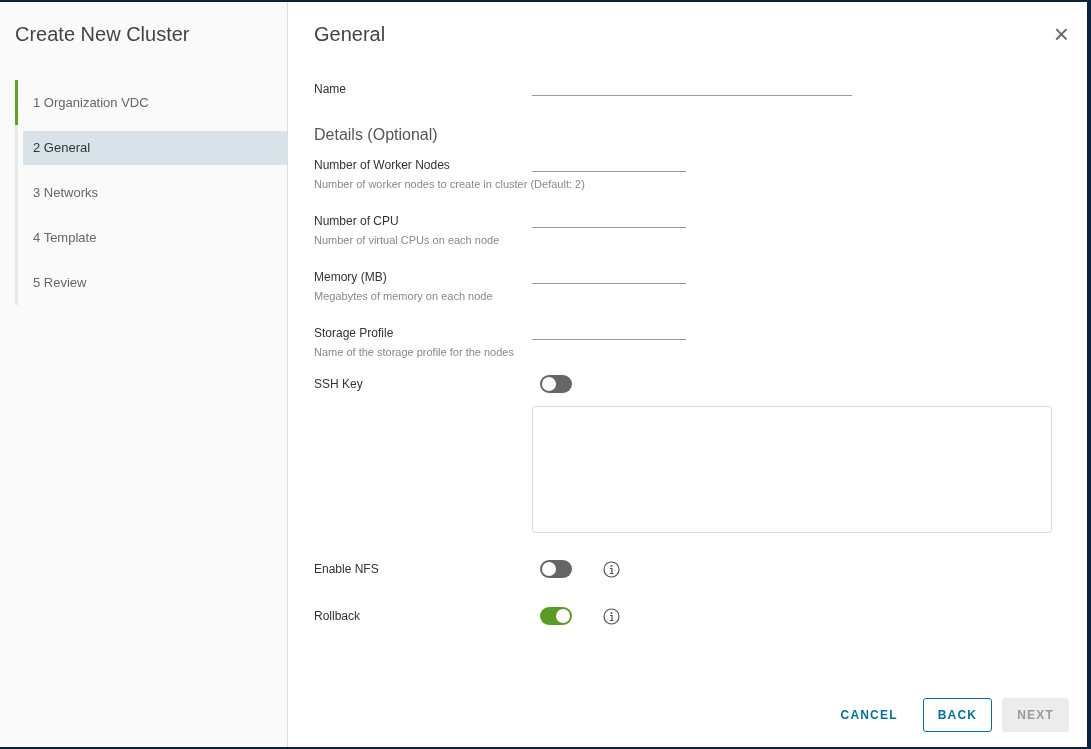 This screenshot has width=1091, height=749. Describe the element at coordinates (103, 34) in the screenshot. I see `wizard-title: Create New Cluster` at that location.